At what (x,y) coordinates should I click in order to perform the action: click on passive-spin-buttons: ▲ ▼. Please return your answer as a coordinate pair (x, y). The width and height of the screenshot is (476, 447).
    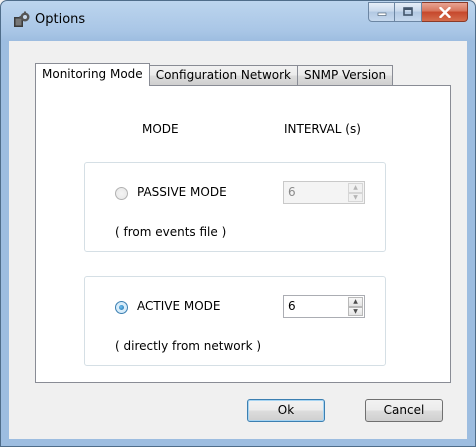
    Looking at the image, I should click on (355, 192).